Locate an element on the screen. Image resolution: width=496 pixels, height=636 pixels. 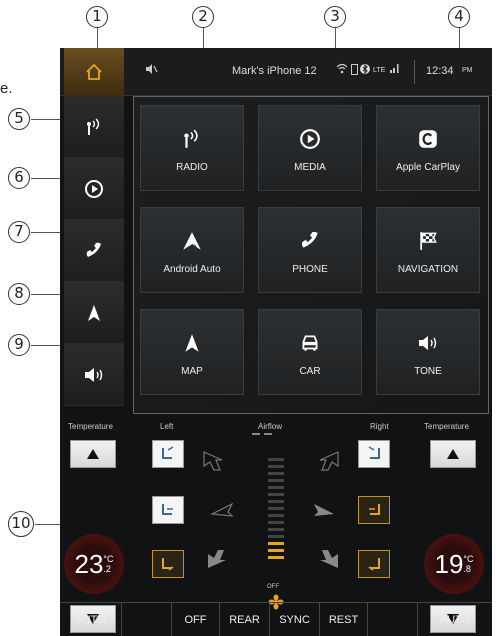
bluetooth-icon is located at coordinates (365, 70).